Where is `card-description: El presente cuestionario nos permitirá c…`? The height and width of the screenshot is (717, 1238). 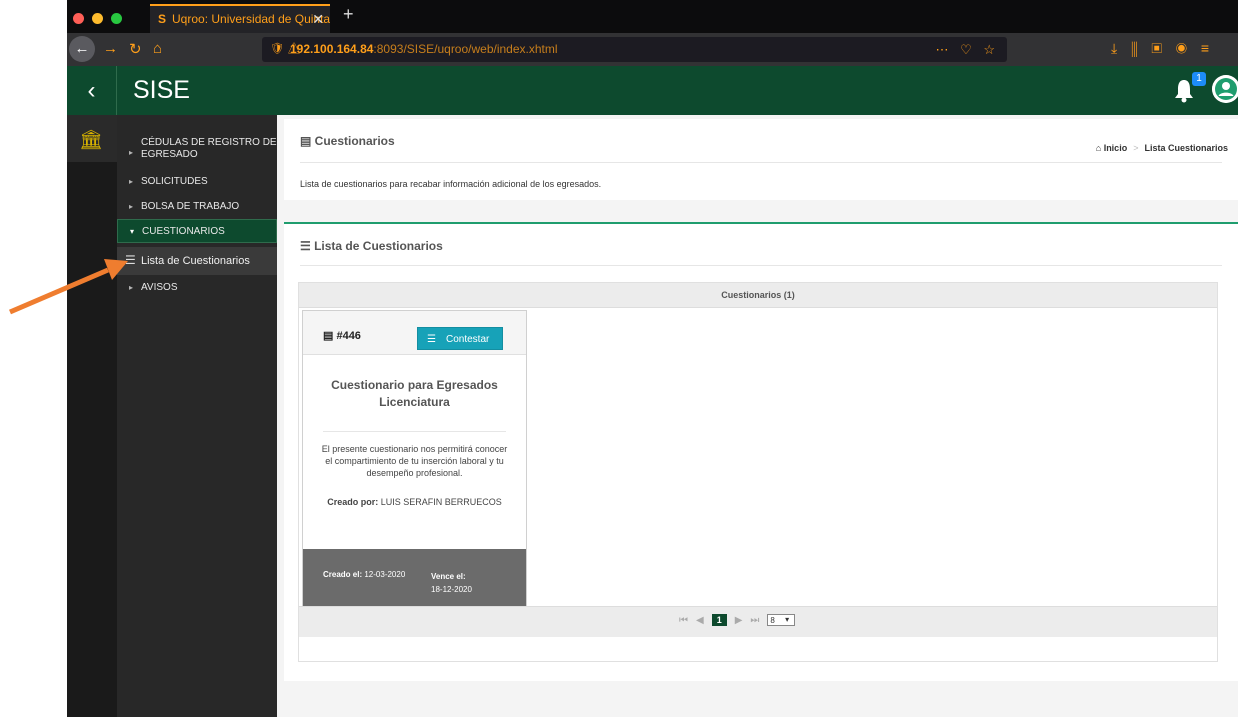
card-description: El presente cuestionario nos permitirá c… is located at coordinates (414, 461).